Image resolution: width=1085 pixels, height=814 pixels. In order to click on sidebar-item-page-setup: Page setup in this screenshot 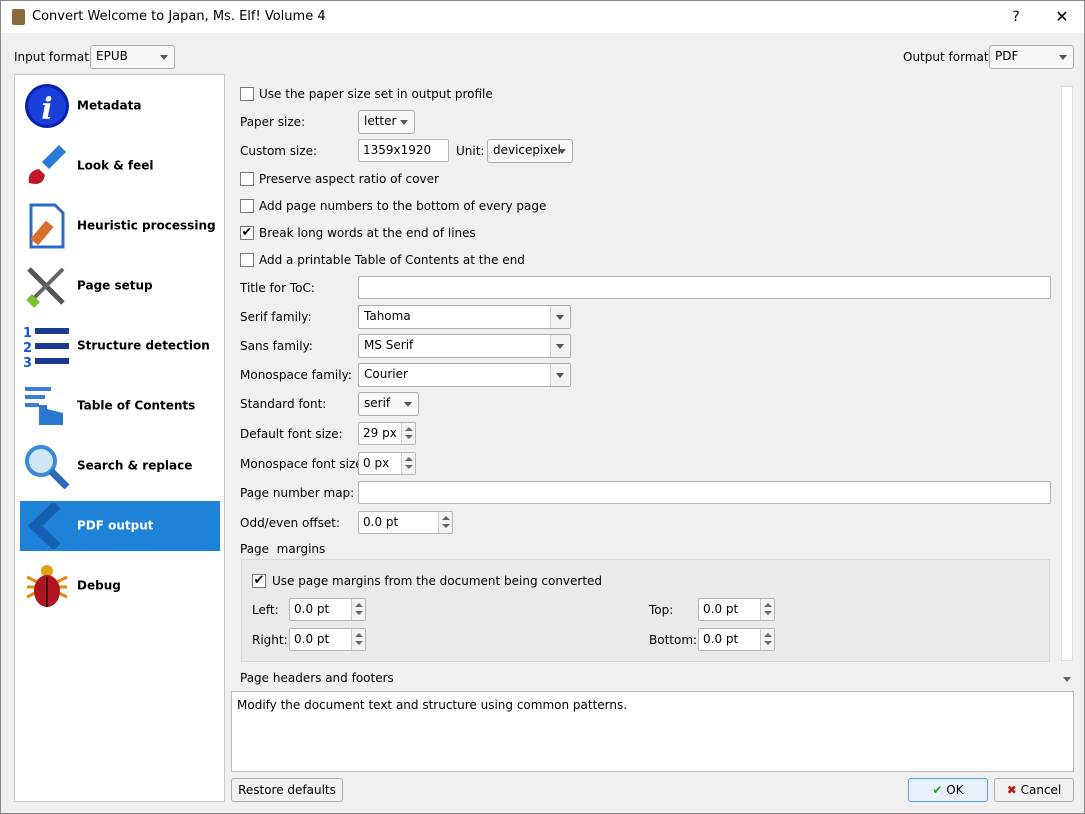, I will do `click(120, 286)`.